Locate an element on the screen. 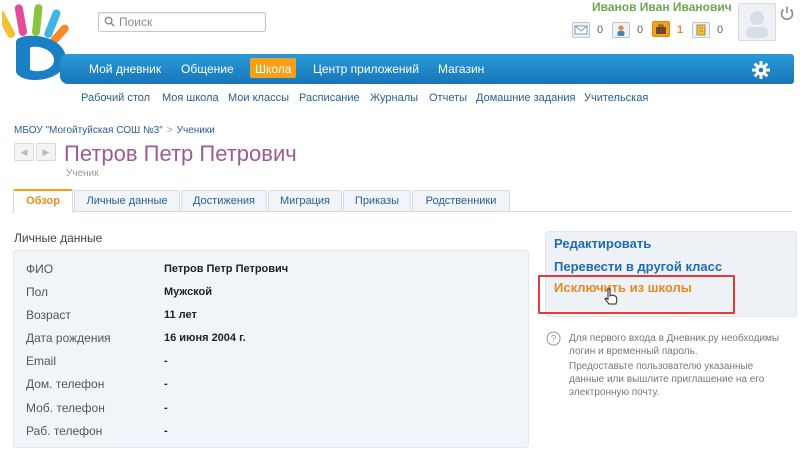  search-box is located at coordinates (182, 22).